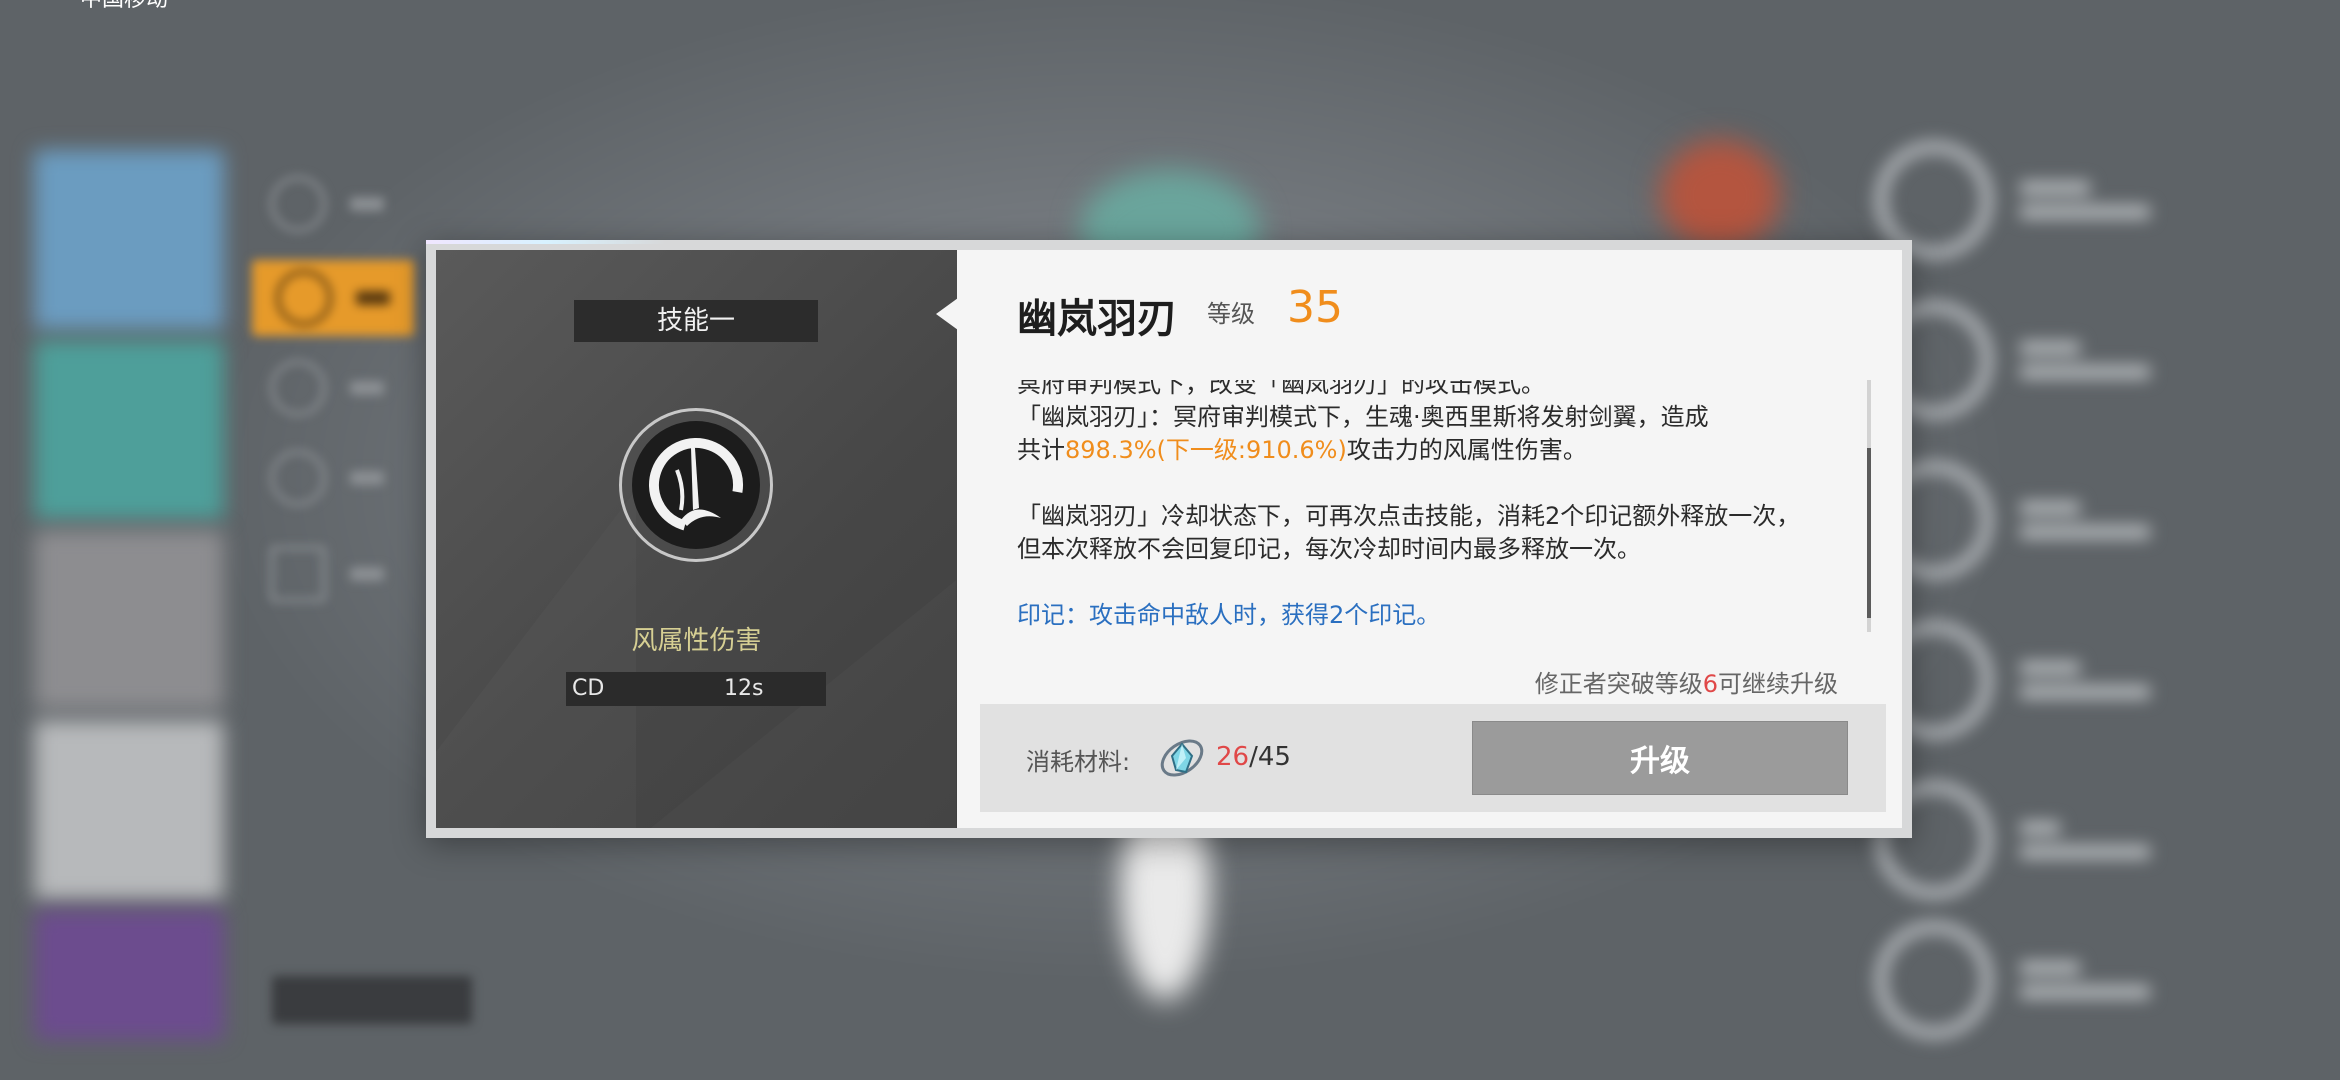 This screenshot has height=1080, width=2340. What do you see at coordinates (1206, 450) in the screenshot?
I see `damage-multiplier: 898.3%(下一级:910.6%)` at bounding box center [1206, 450].